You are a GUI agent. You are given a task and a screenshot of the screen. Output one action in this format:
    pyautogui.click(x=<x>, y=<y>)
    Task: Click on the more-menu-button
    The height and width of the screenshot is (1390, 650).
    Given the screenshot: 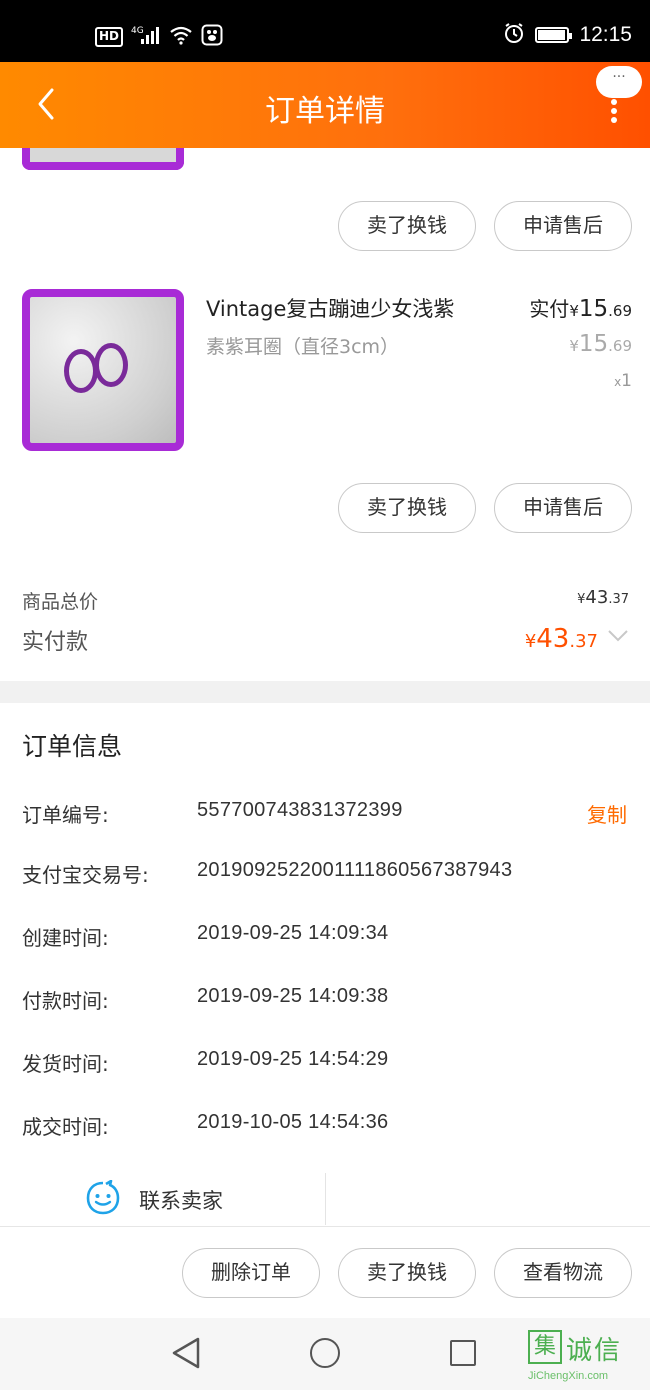 What is the action you would take?
    pyautogui.click(x=614, y=111)
    